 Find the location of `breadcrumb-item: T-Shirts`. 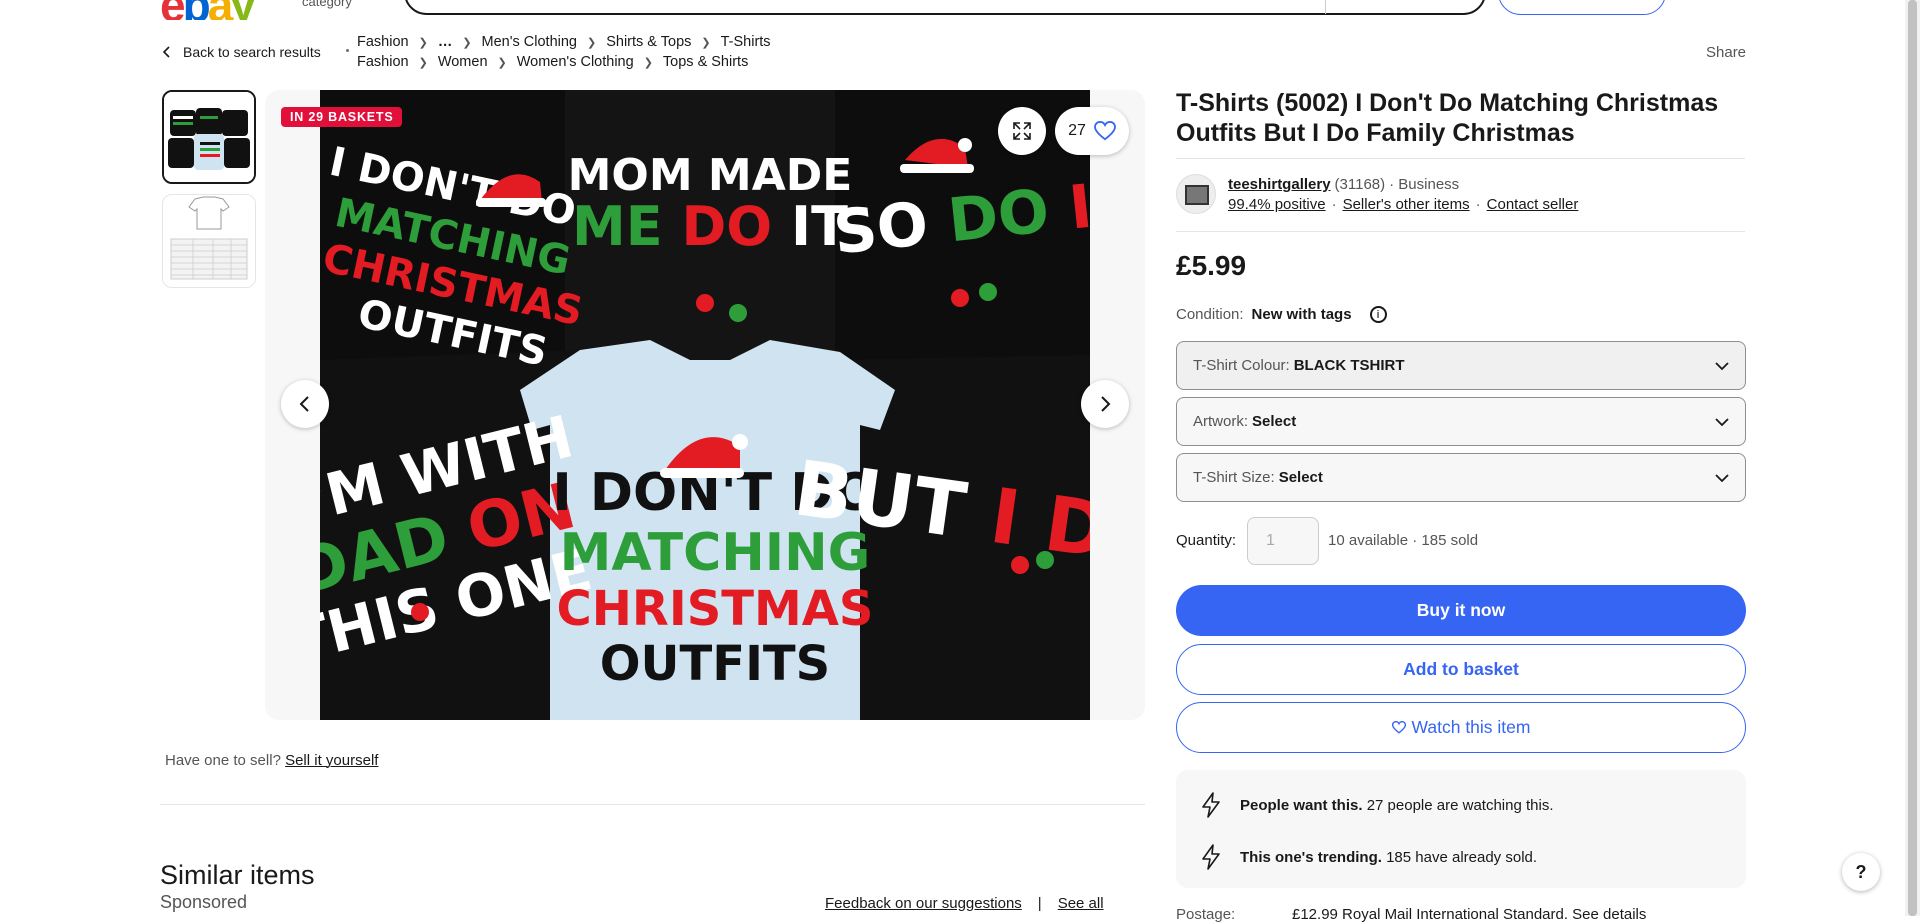

breadcrumb-item: T-Shirts is located at coordinates (746, 42).